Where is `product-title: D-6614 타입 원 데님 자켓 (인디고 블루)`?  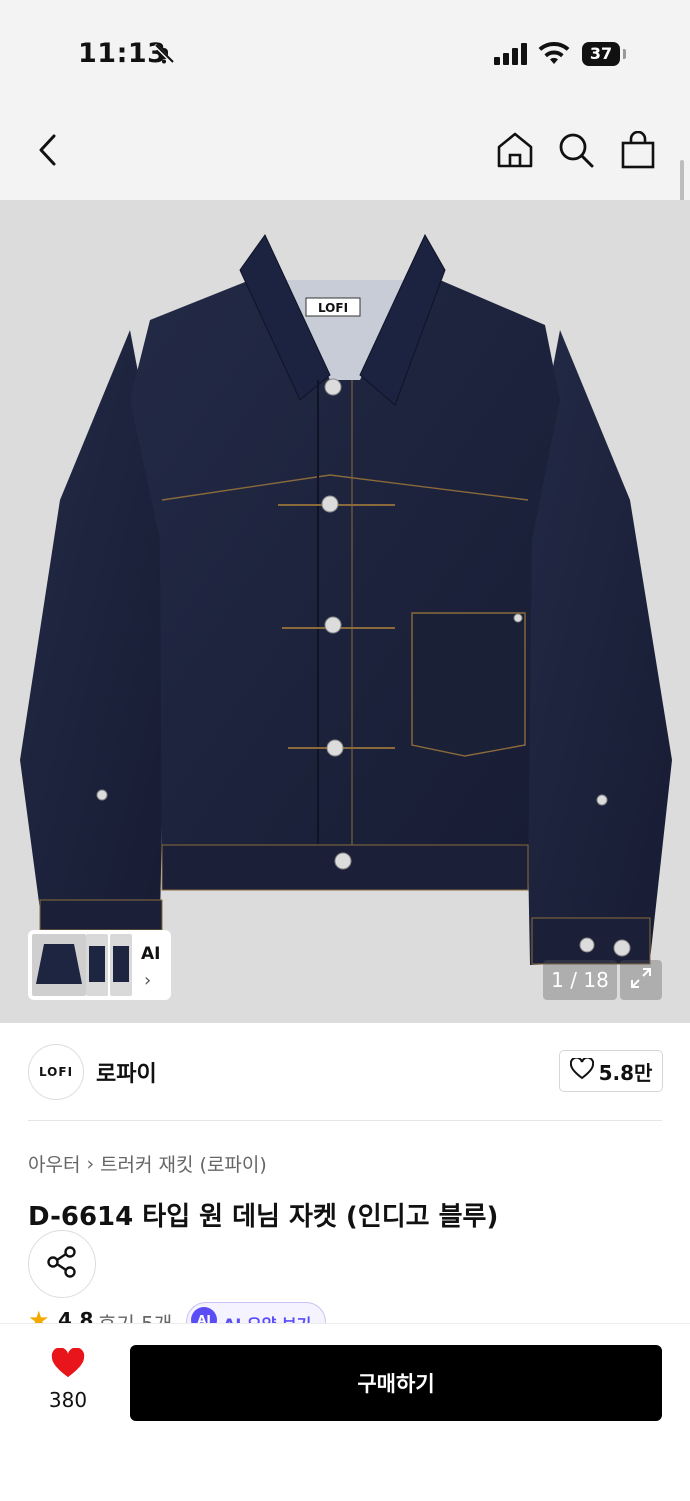 product-title: D-6614 타입 원 데님 자켓 (인디고 블루) is located at coordinates (263, 1217).